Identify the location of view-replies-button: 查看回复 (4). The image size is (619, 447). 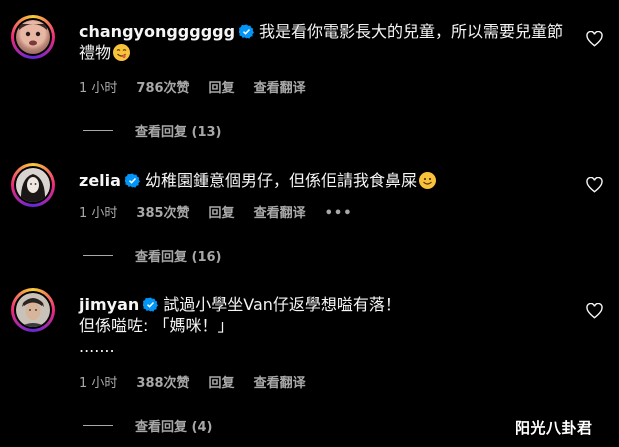
(147, 425).